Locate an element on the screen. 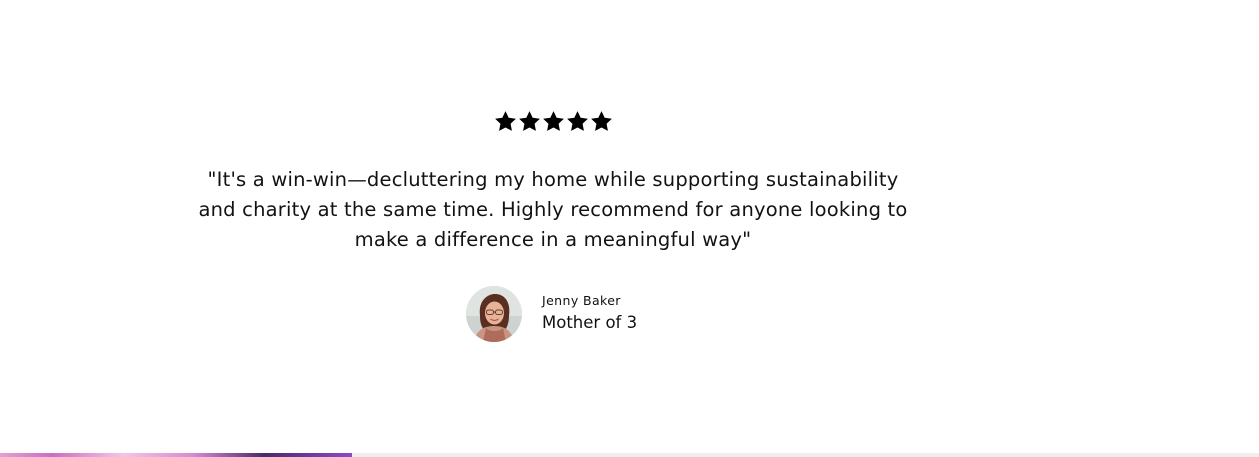 This screenshot has width=1259, height=457. avatar is located at coordinates (494, 314).